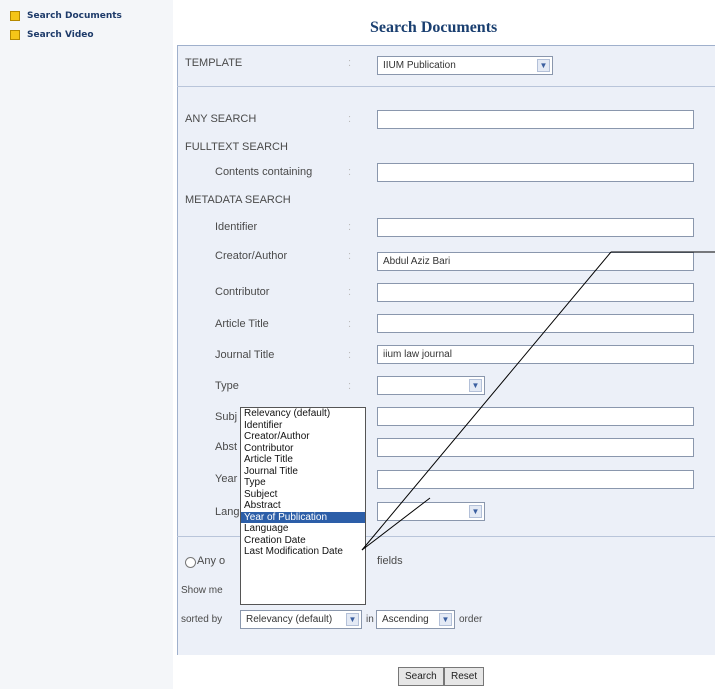  What do you see at coordinates (464, 676) in the screenshot?
I see `reset-button: Reset` at bounding box center [464, 676].